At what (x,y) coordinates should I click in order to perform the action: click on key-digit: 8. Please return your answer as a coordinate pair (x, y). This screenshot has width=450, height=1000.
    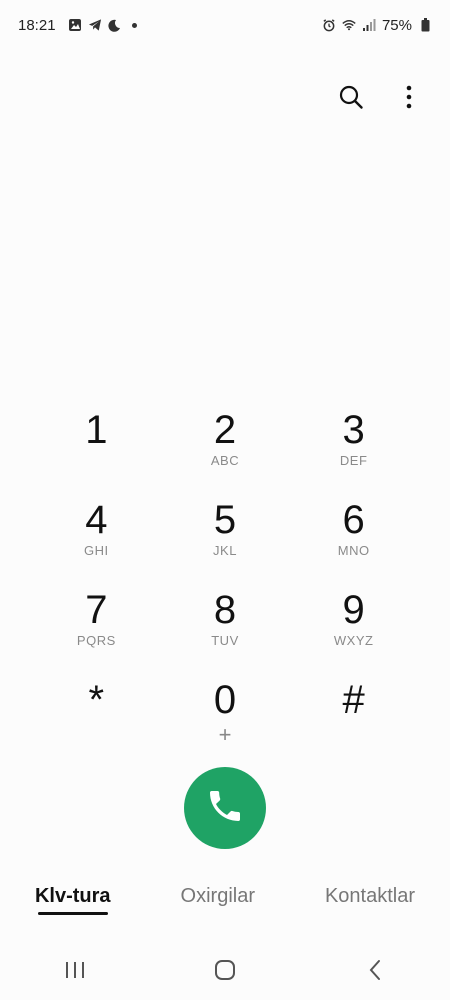
    Looking at the image, I should click on (225, 610).